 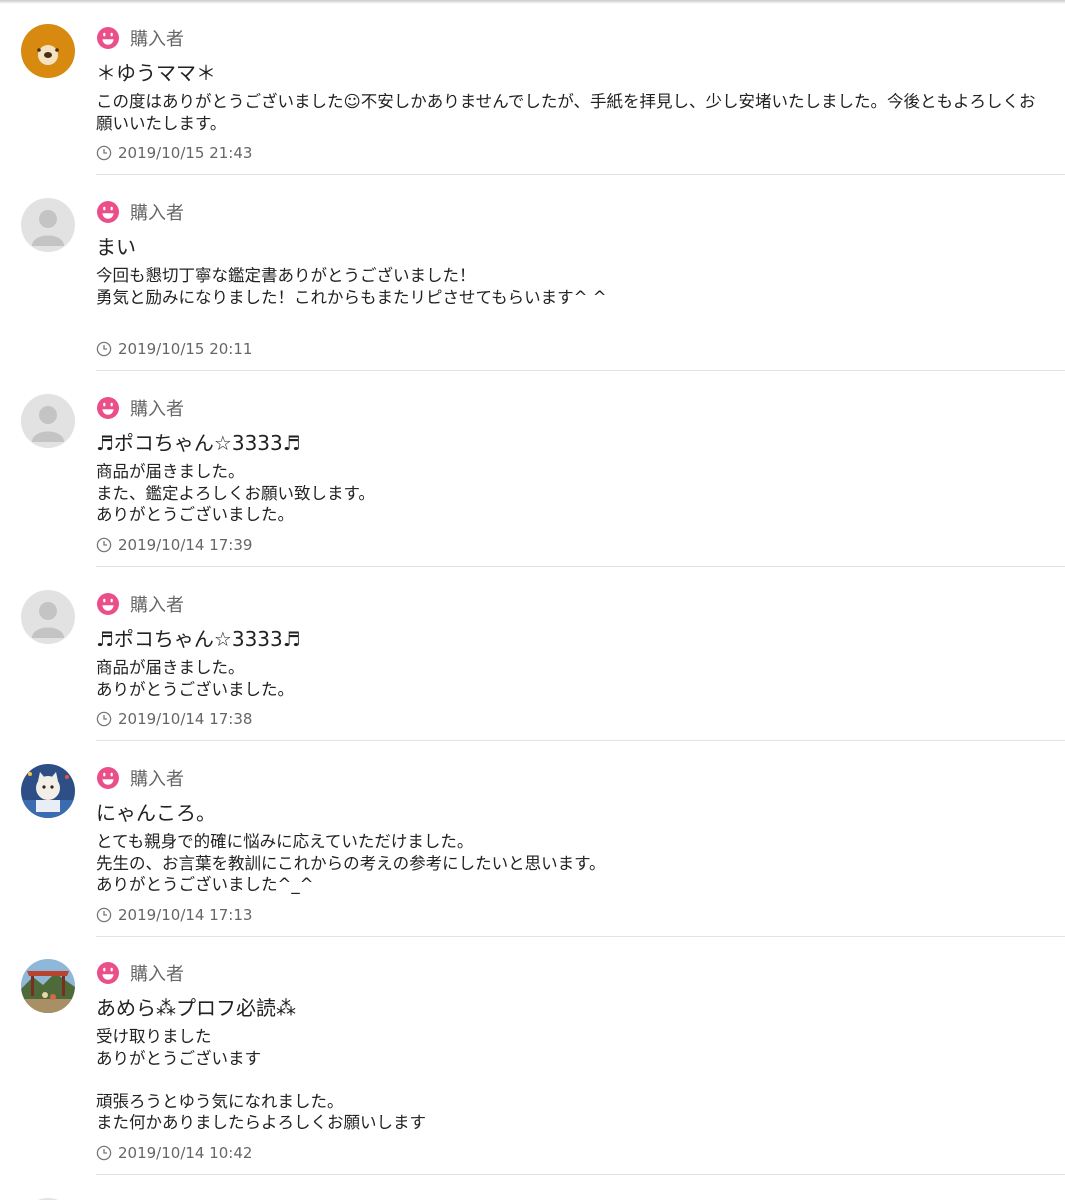 I want to click on review-date-text: 2019/10/14 17:13, so click(x=185, y=915).